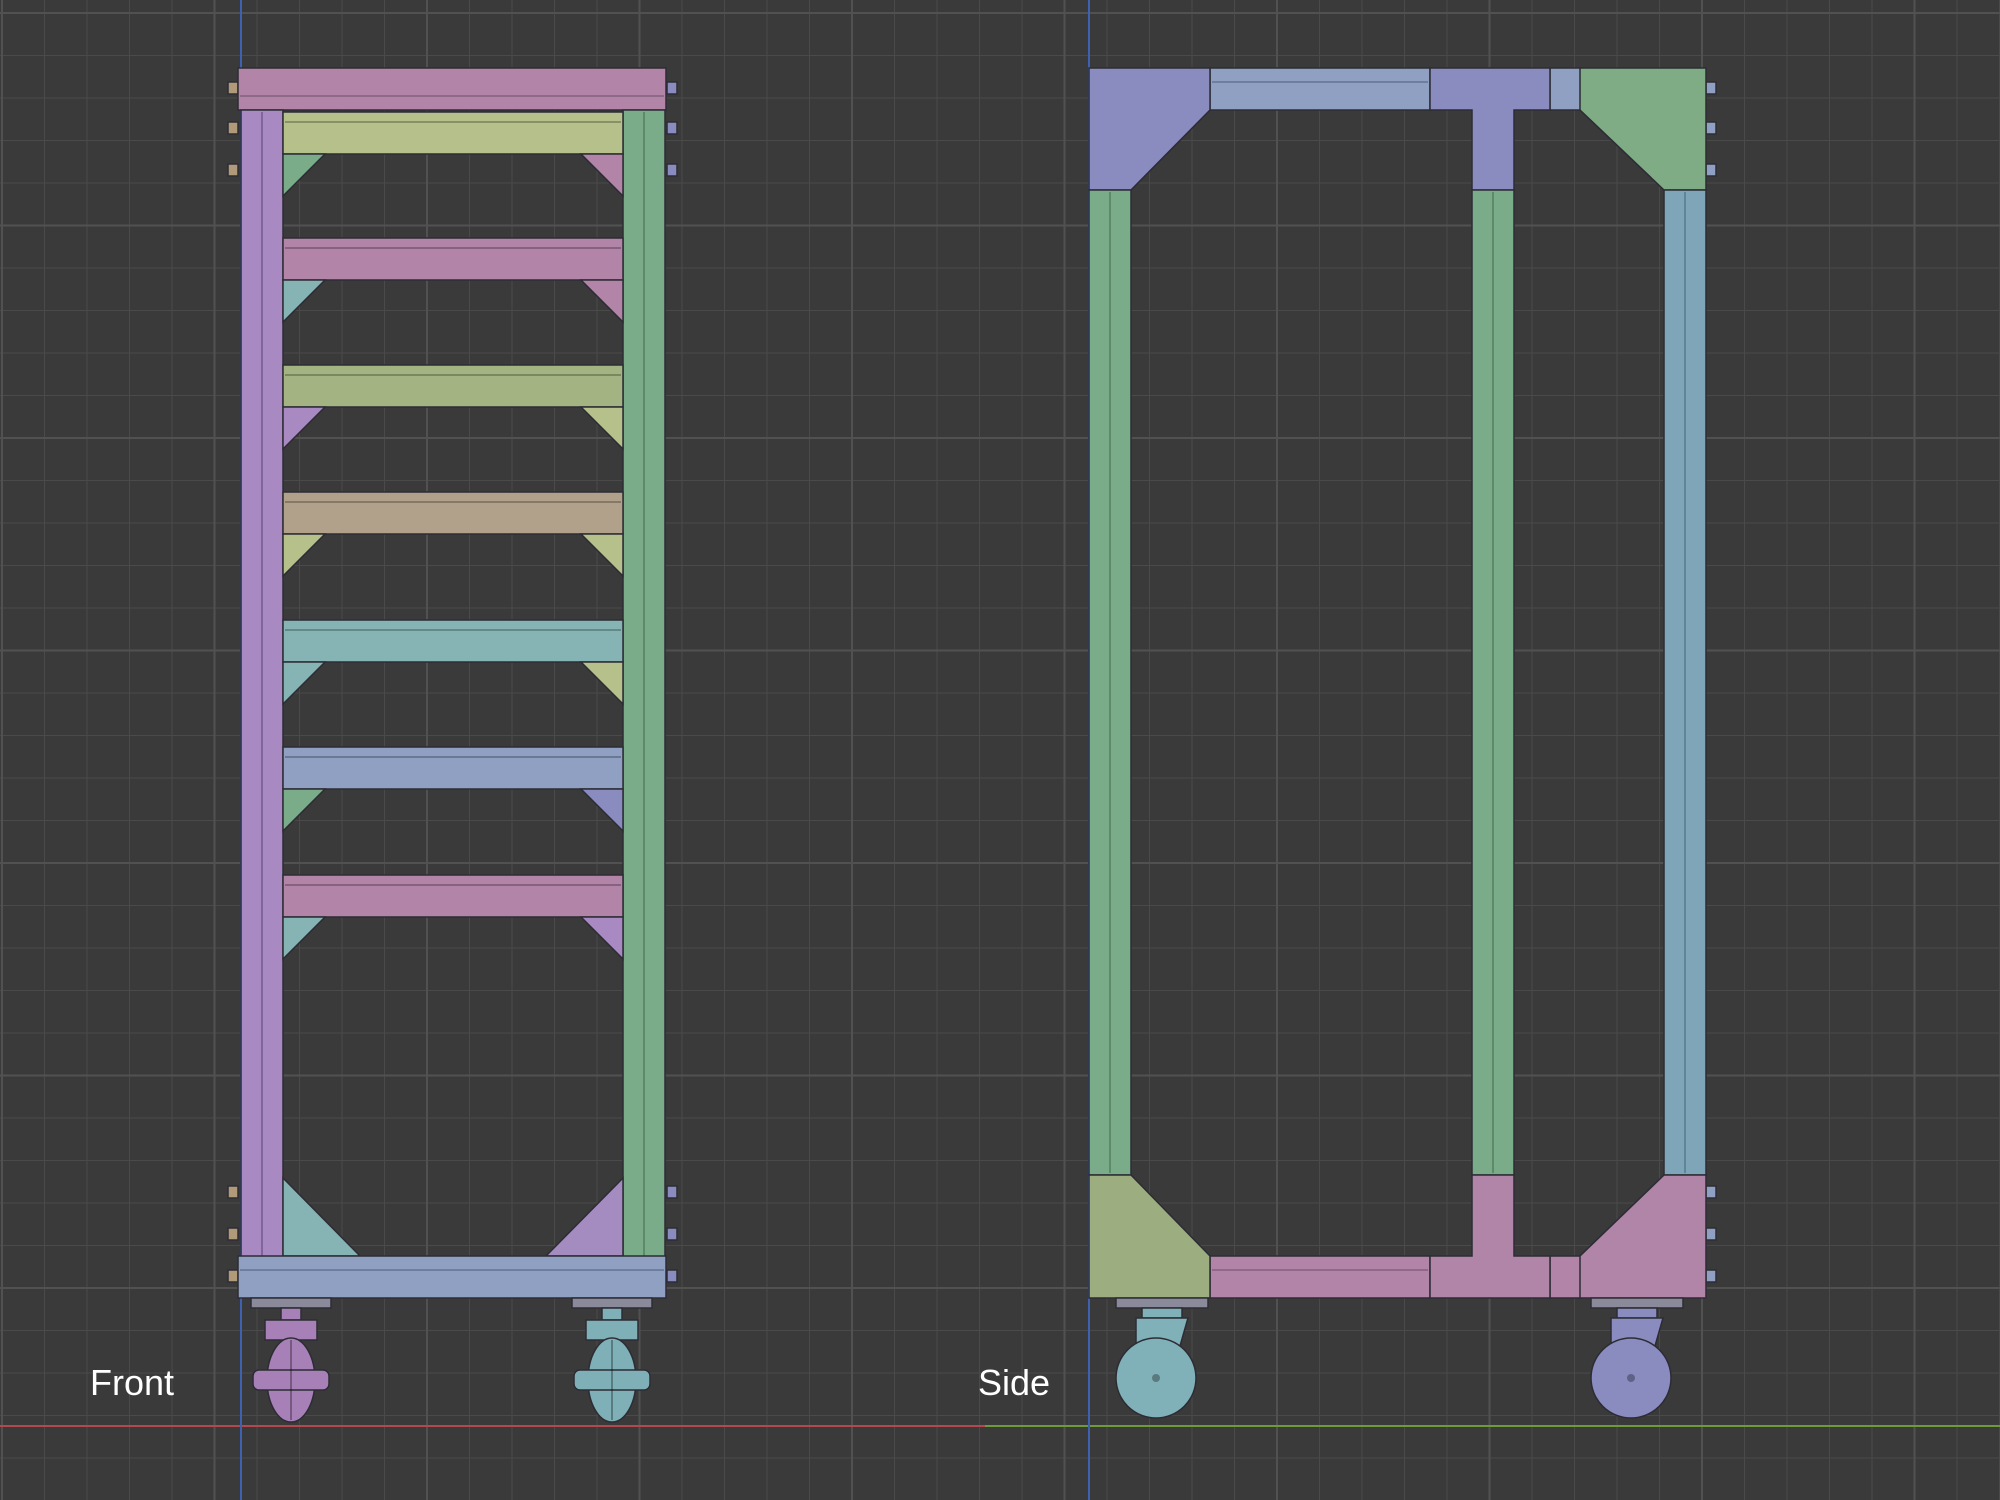 The image size is (2000, 1500). What do you see at coordinates (132, 1382) in the screenshot?
I see `front-view-label: Front` at bounding box center [132, 1382].